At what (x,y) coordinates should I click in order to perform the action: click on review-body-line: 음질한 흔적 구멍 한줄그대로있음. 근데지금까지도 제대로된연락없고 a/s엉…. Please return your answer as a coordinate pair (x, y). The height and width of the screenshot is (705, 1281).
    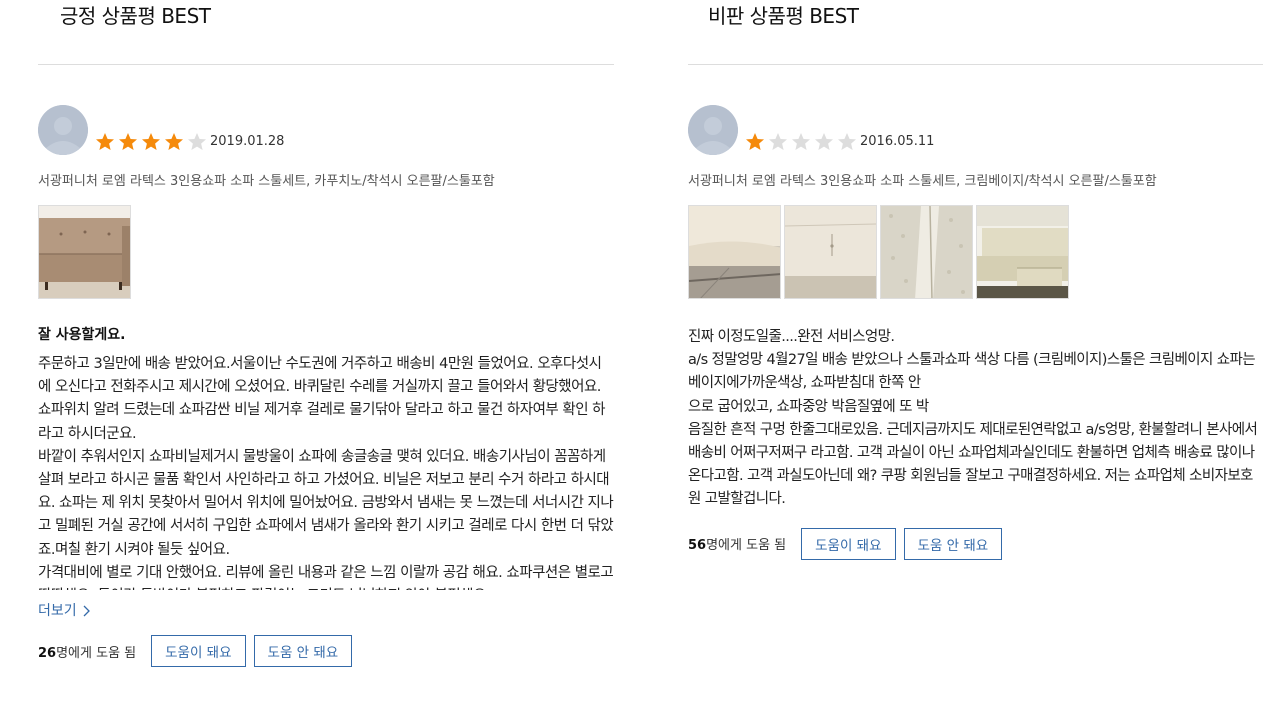
    Looking at the image, I should click on (973, 464).